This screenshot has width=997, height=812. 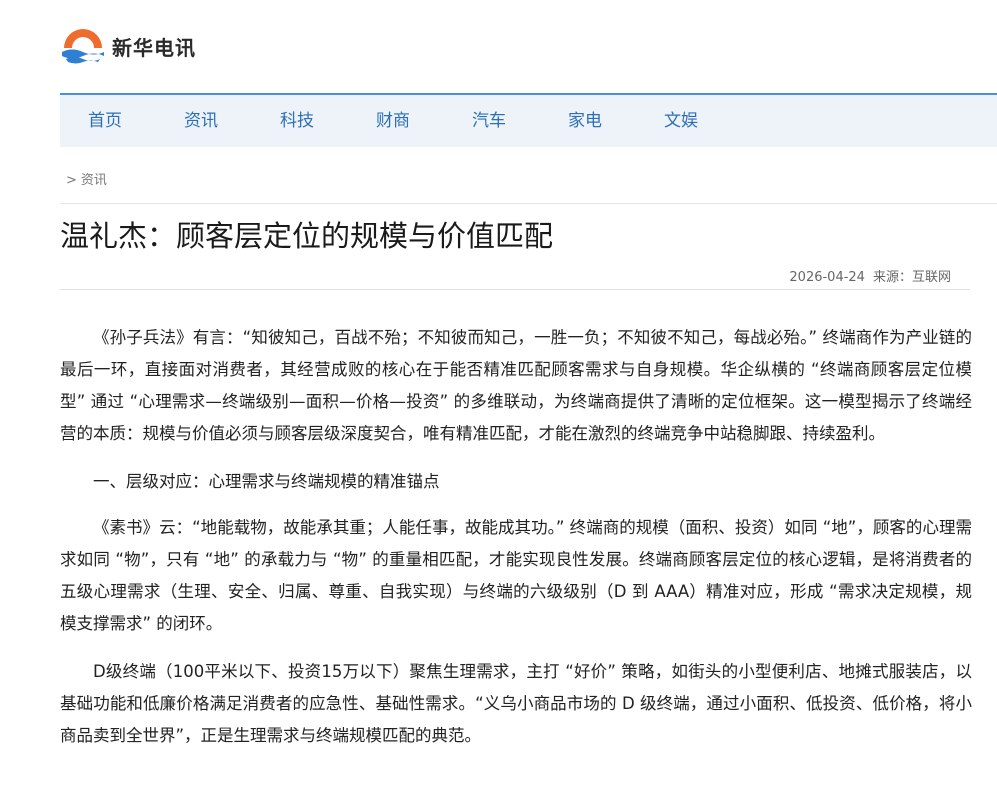 What do you see at coordinates (297, 121) in the screenshot?
I see `nav-item-tech: 科技` at bounding box center [297, 121].